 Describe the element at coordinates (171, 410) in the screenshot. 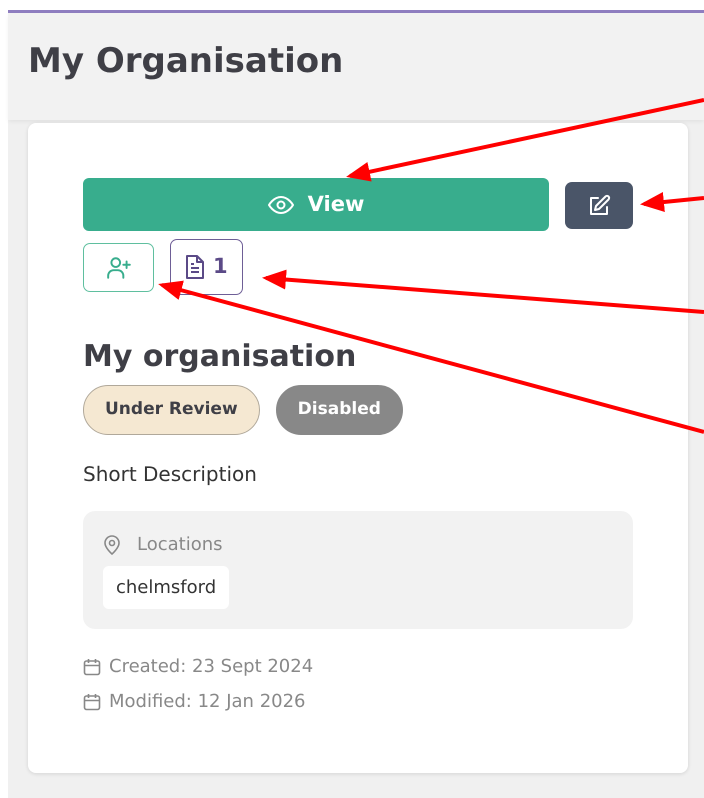

I see `status-badge: Under Review` at that location.